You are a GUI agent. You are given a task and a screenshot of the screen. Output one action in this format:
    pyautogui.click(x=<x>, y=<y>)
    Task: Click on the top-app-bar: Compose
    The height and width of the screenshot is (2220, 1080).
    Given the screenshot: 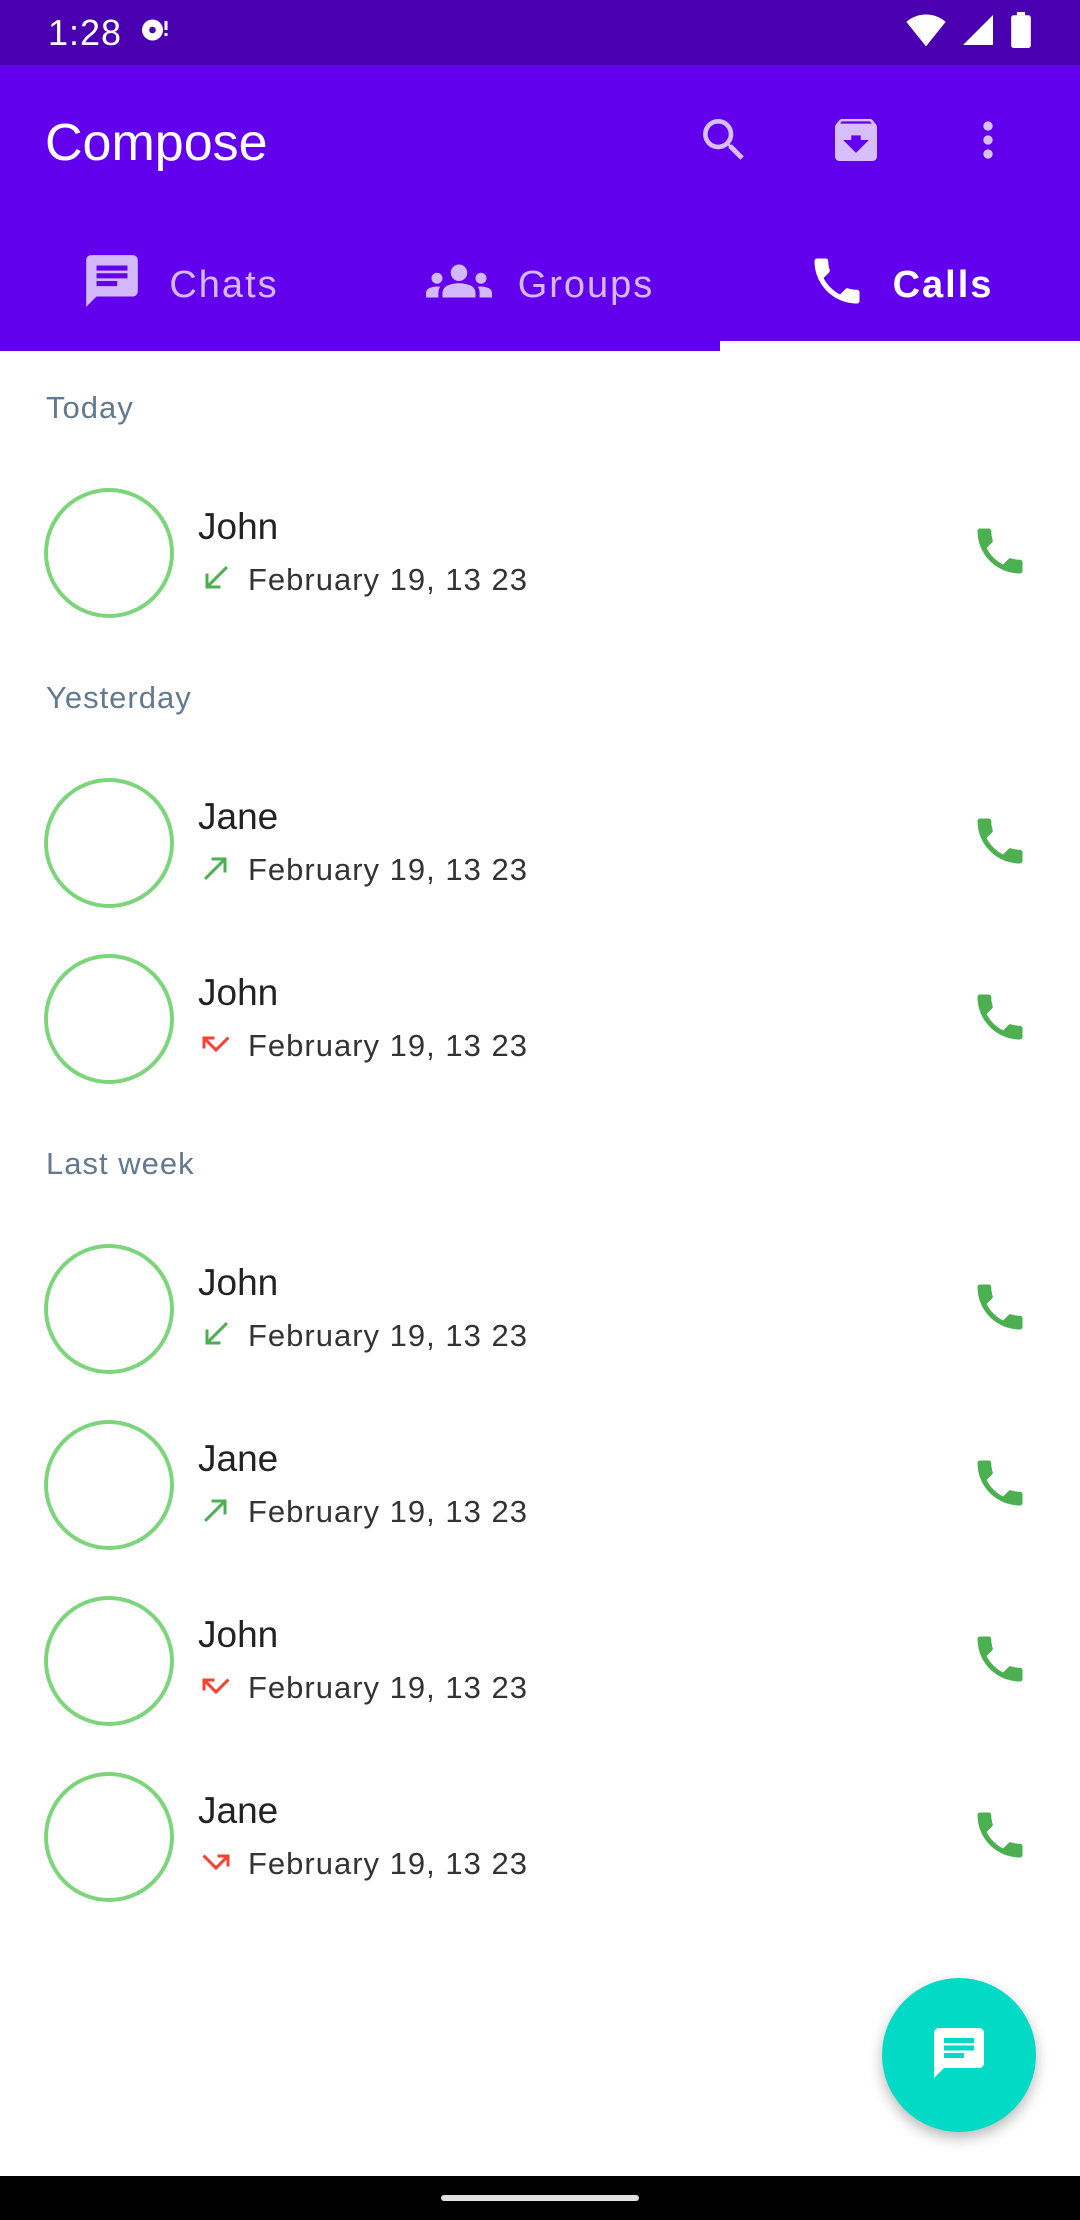 What is the action you would take?
    pyautogui.click(x=540, y=142)
    